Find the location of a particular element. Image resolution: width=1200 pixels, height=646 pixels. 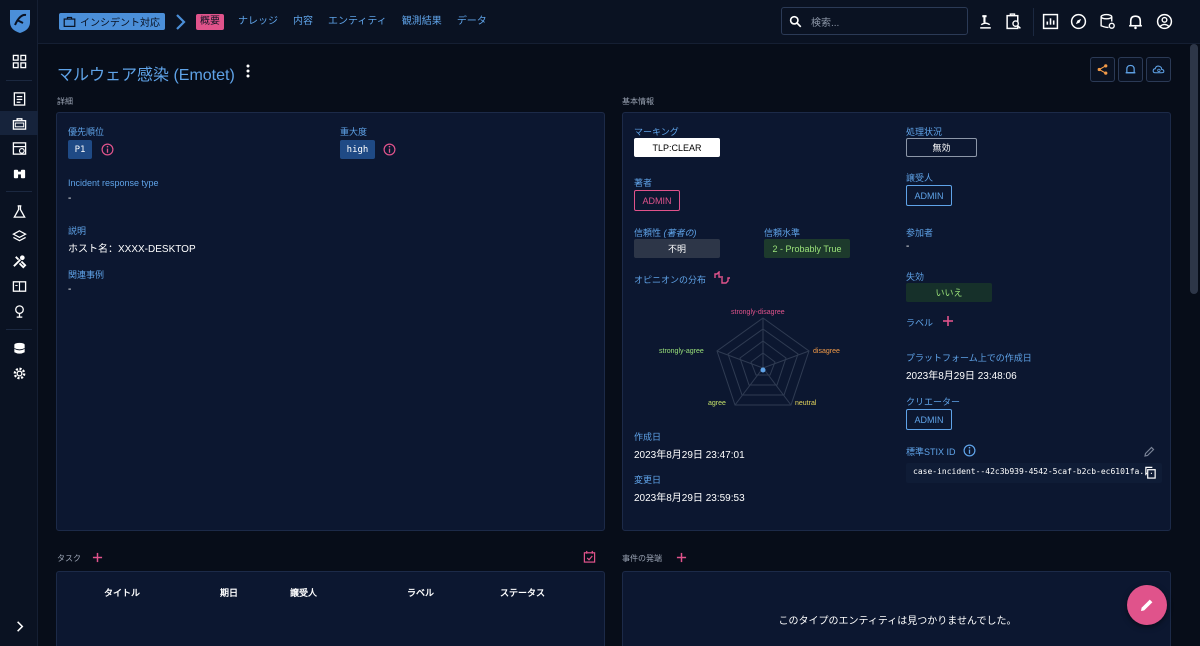

platform-created-label: プラットフォーム上での作成日 is located at coordinates (969, 358).